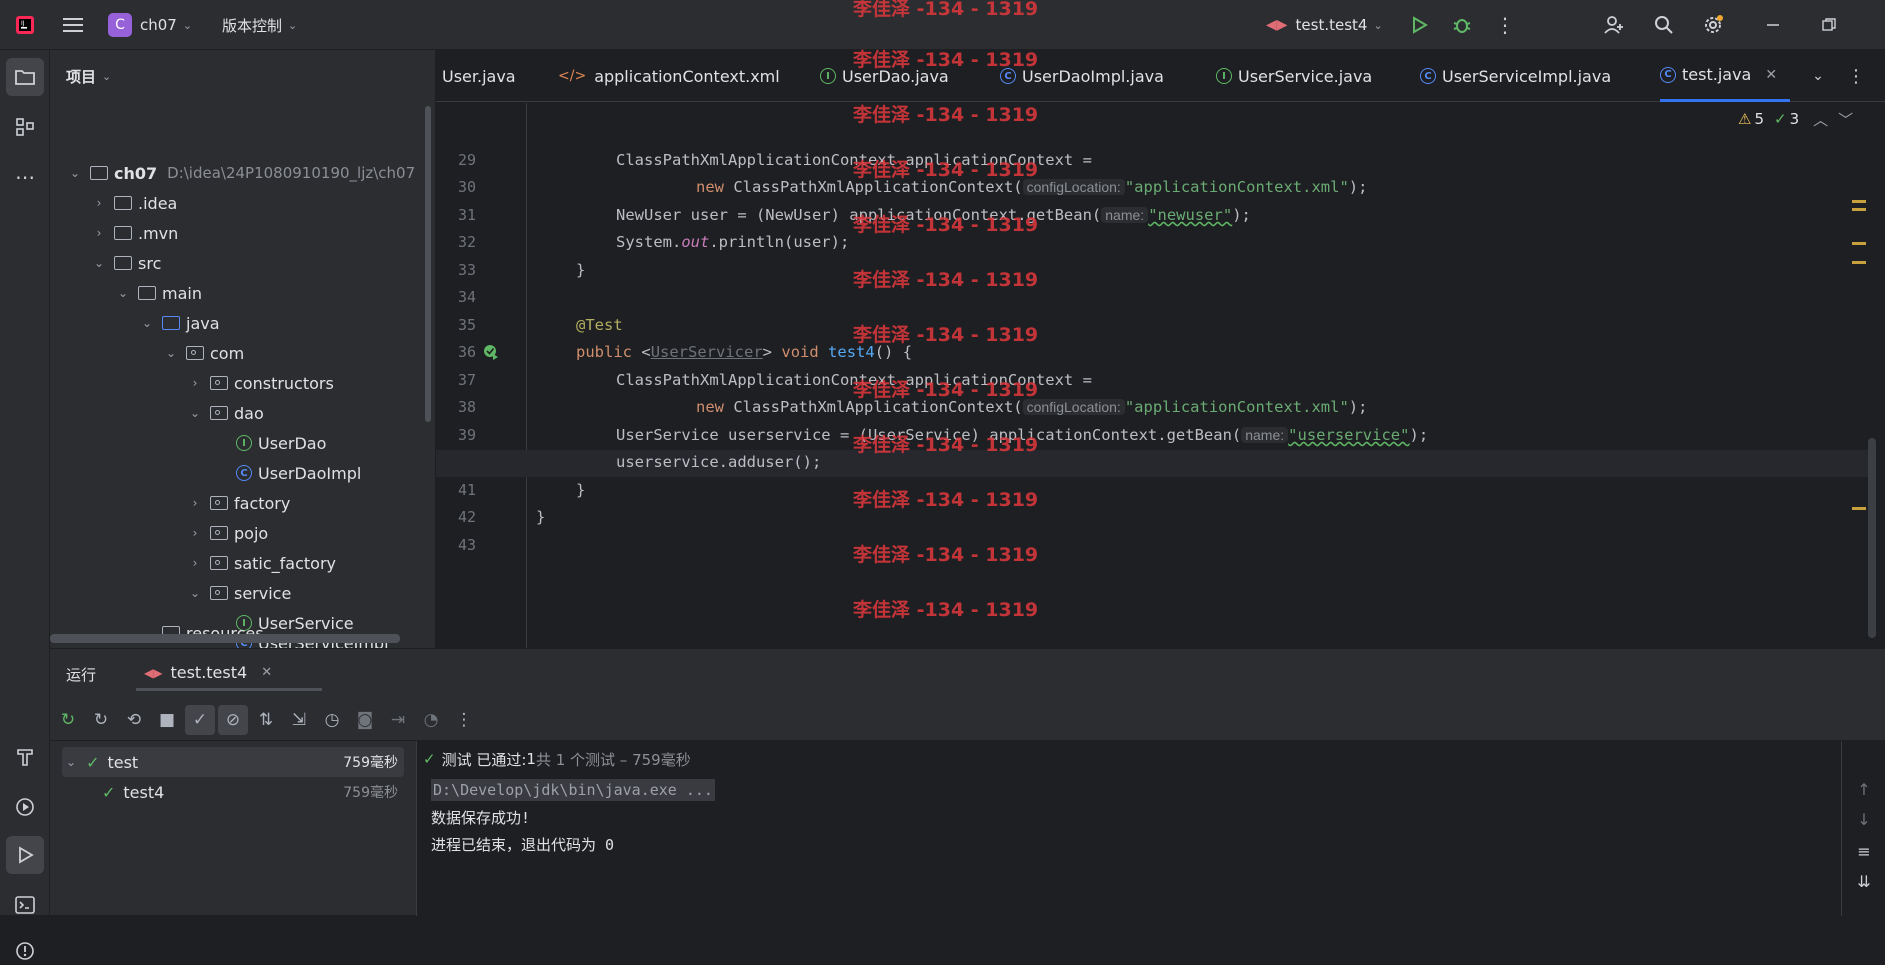  I want to click on tree-item-constructors: › constructors, so click(261, 383).